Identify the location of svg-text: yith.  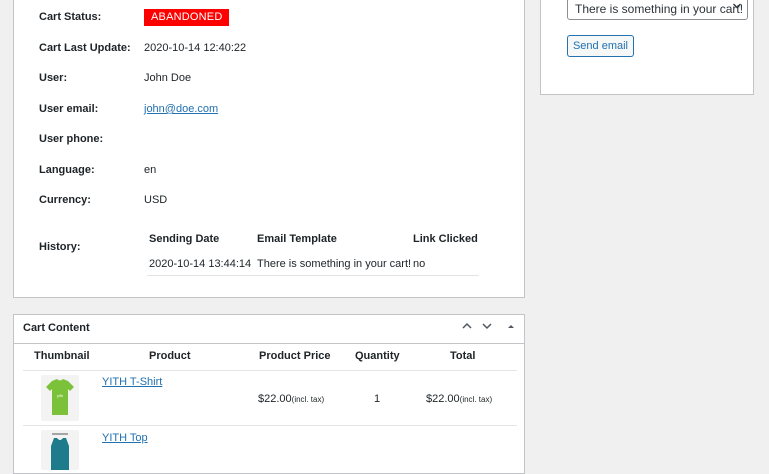
(60, 395).